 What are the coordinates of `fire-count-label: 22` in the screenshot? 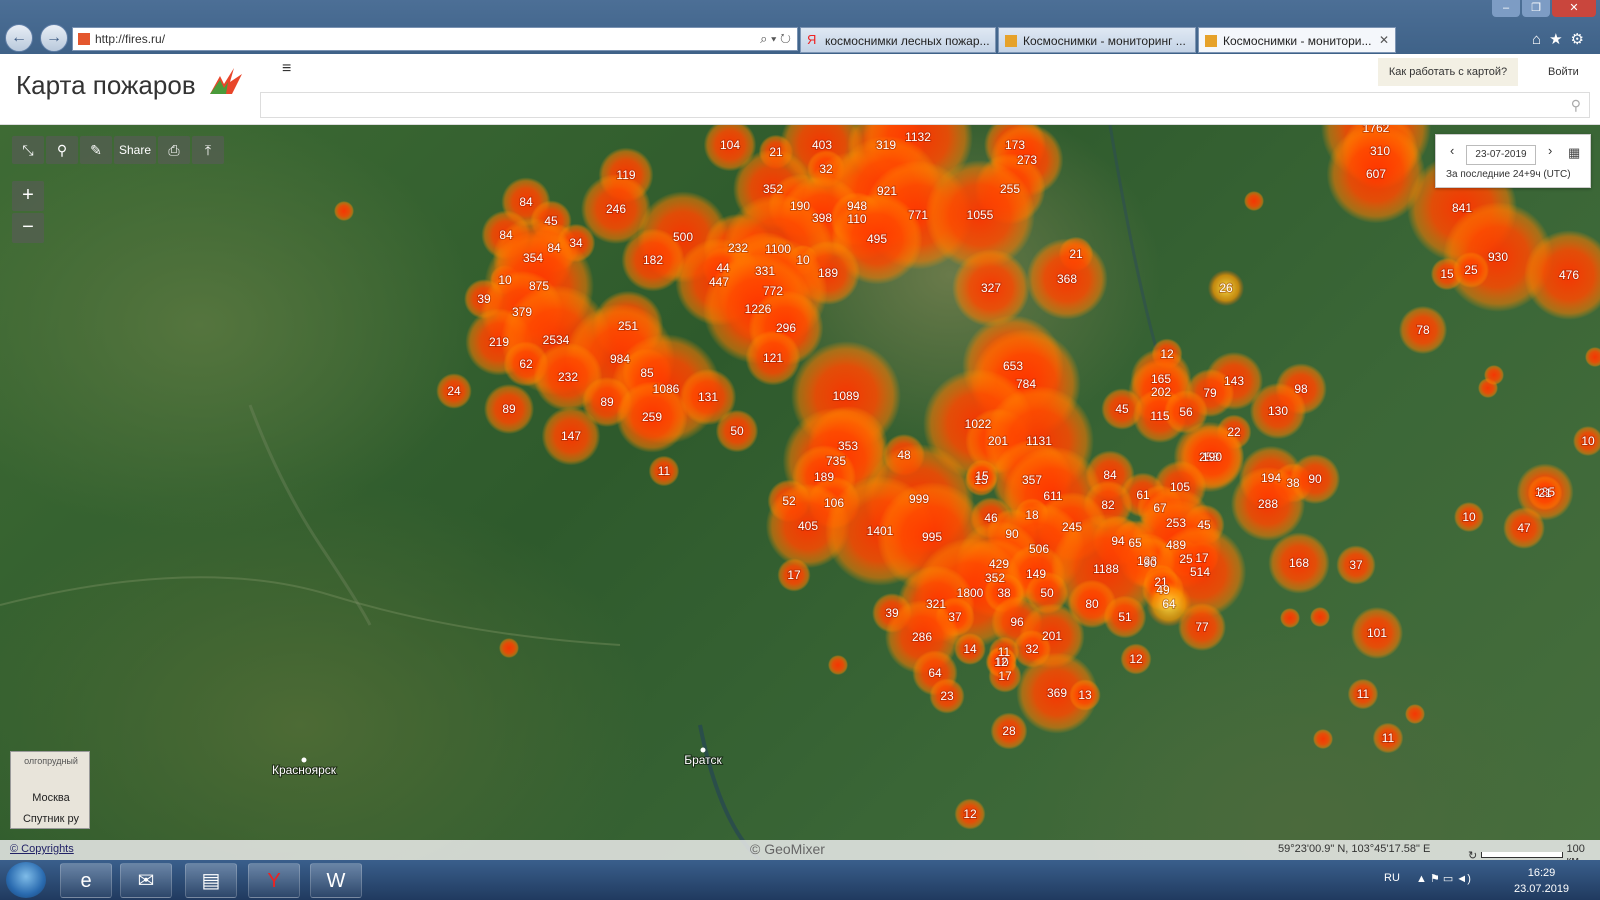 It's located at (1234, 432).